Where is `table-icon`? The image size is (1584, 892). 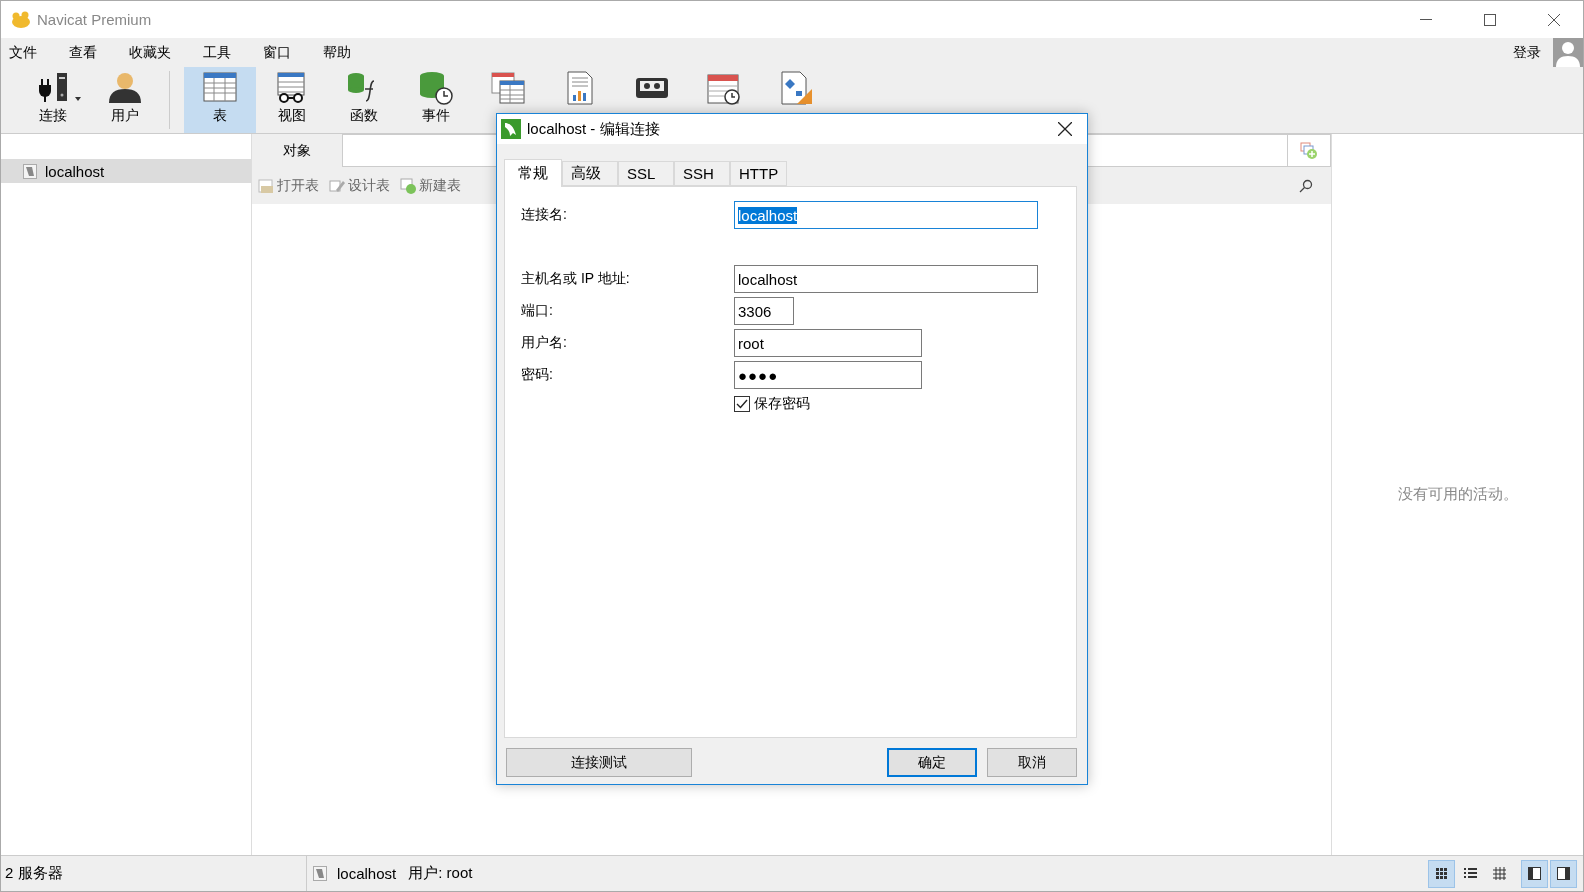
table-icon is located at coordinates (220, 88).